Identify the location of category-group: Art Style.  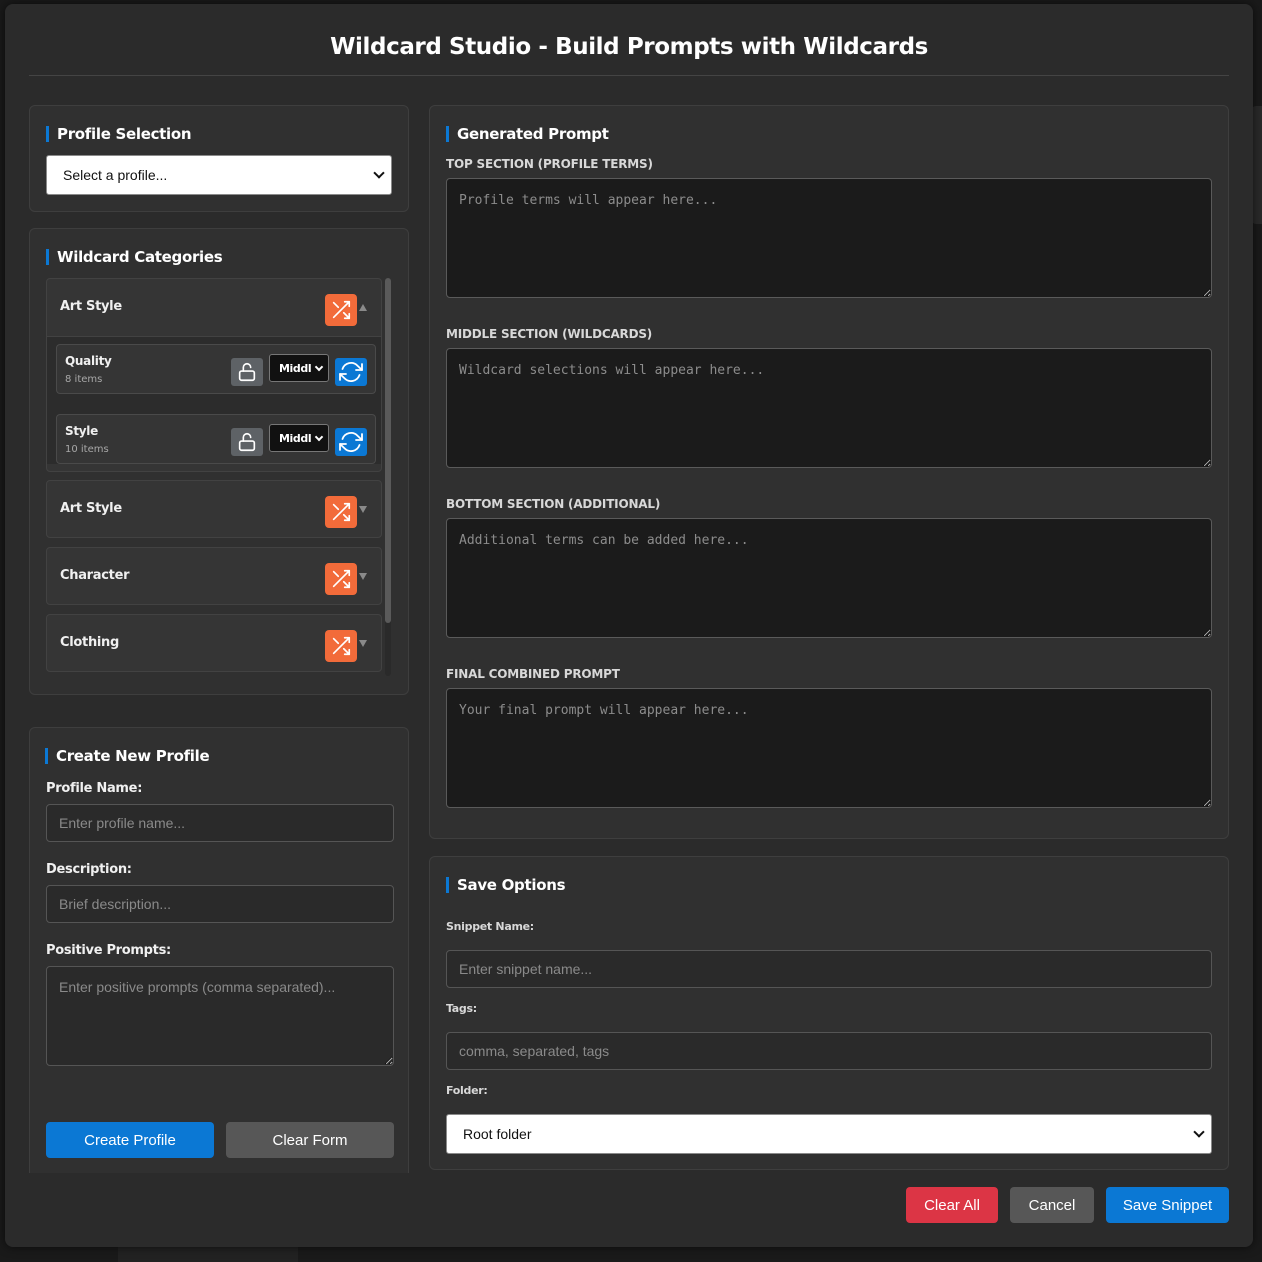
(214, 509).